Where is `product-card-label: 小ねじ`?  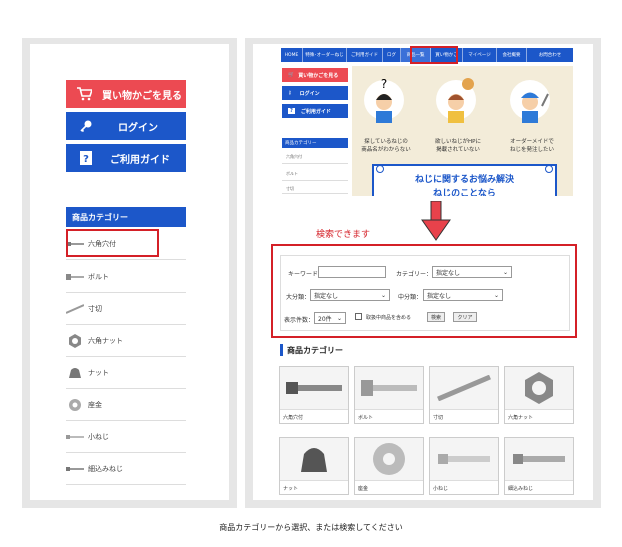 product-card-label: 小ねじ is located at coordinates (464, 488).